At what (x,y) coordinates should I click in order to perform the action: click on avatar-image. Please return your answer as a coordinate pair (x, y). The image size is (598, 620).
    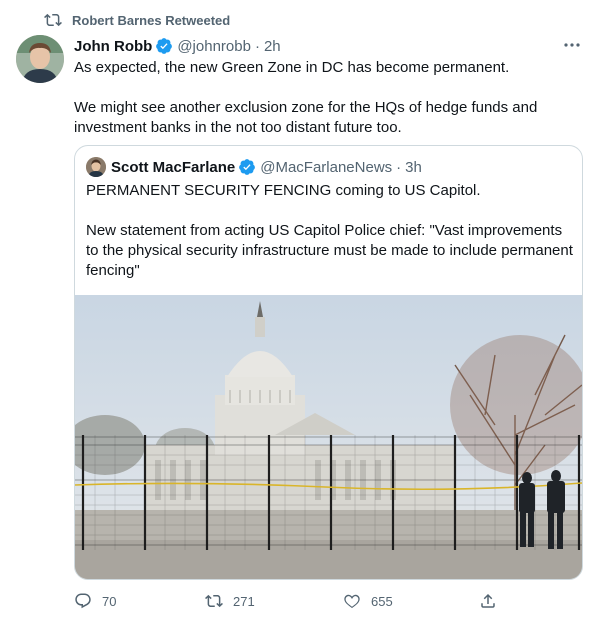
    Looking at the image, I should click on (40, 59).